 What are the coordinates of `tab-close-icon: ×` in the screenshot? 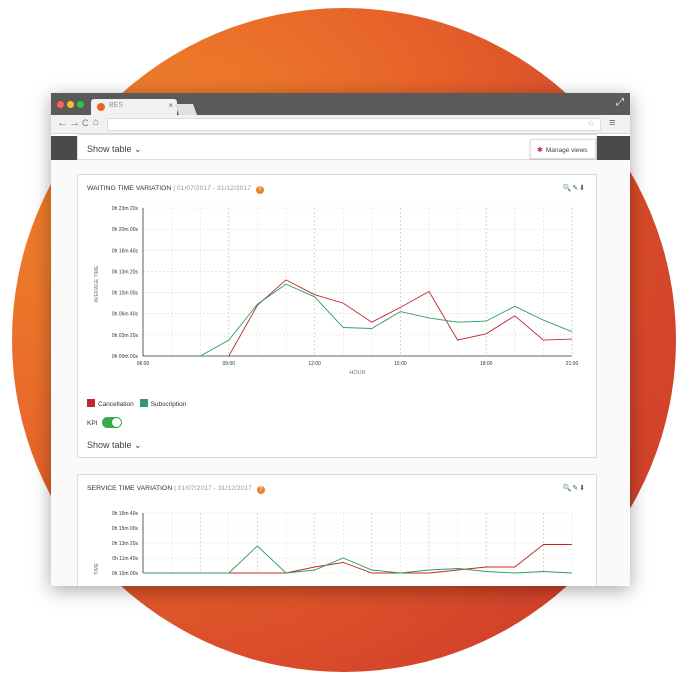 It's located at (170, 105).